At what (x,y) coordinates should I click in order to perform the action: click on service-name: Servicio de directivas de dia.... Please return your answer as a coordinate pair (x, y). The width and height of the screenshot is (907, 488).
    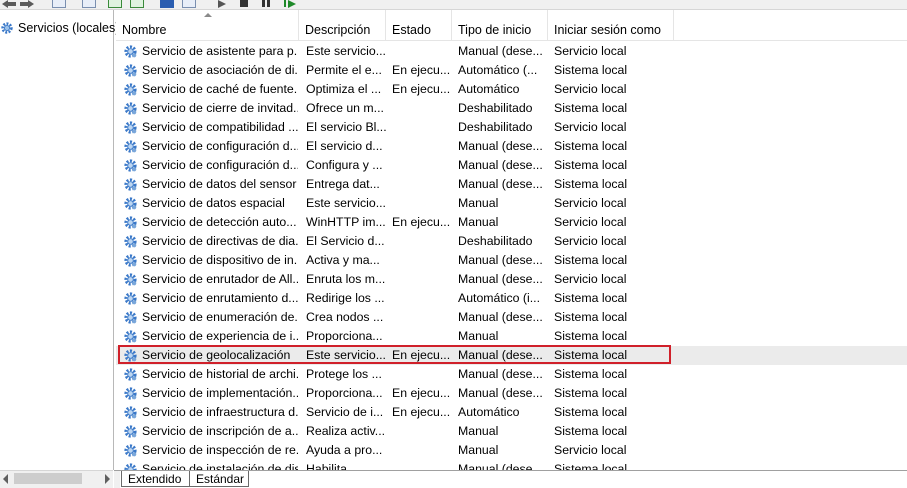
    Looking at the image, I should click on (220, 241).